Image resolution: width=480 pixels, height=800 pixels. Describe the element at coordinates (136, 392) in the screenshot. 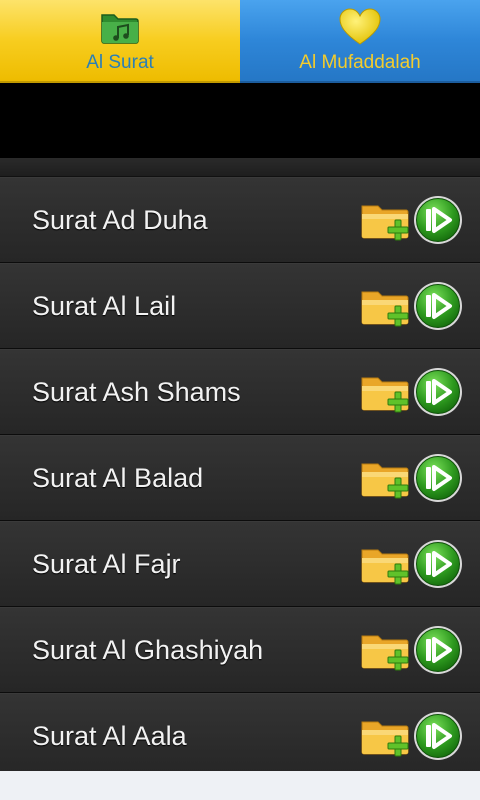

I see `surat-title: Surat Ash Shams` at that location.